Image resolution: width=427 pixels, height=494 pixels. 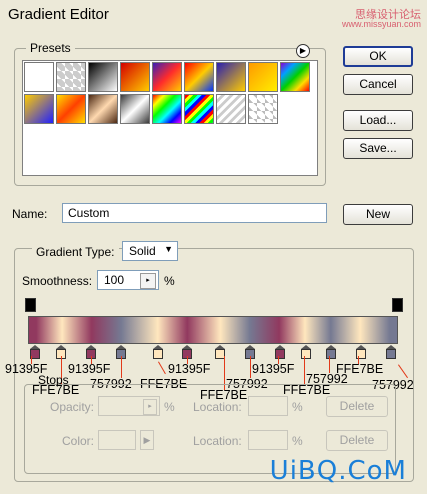 I want to click on location-unit: %, so click(x=297, y=407).